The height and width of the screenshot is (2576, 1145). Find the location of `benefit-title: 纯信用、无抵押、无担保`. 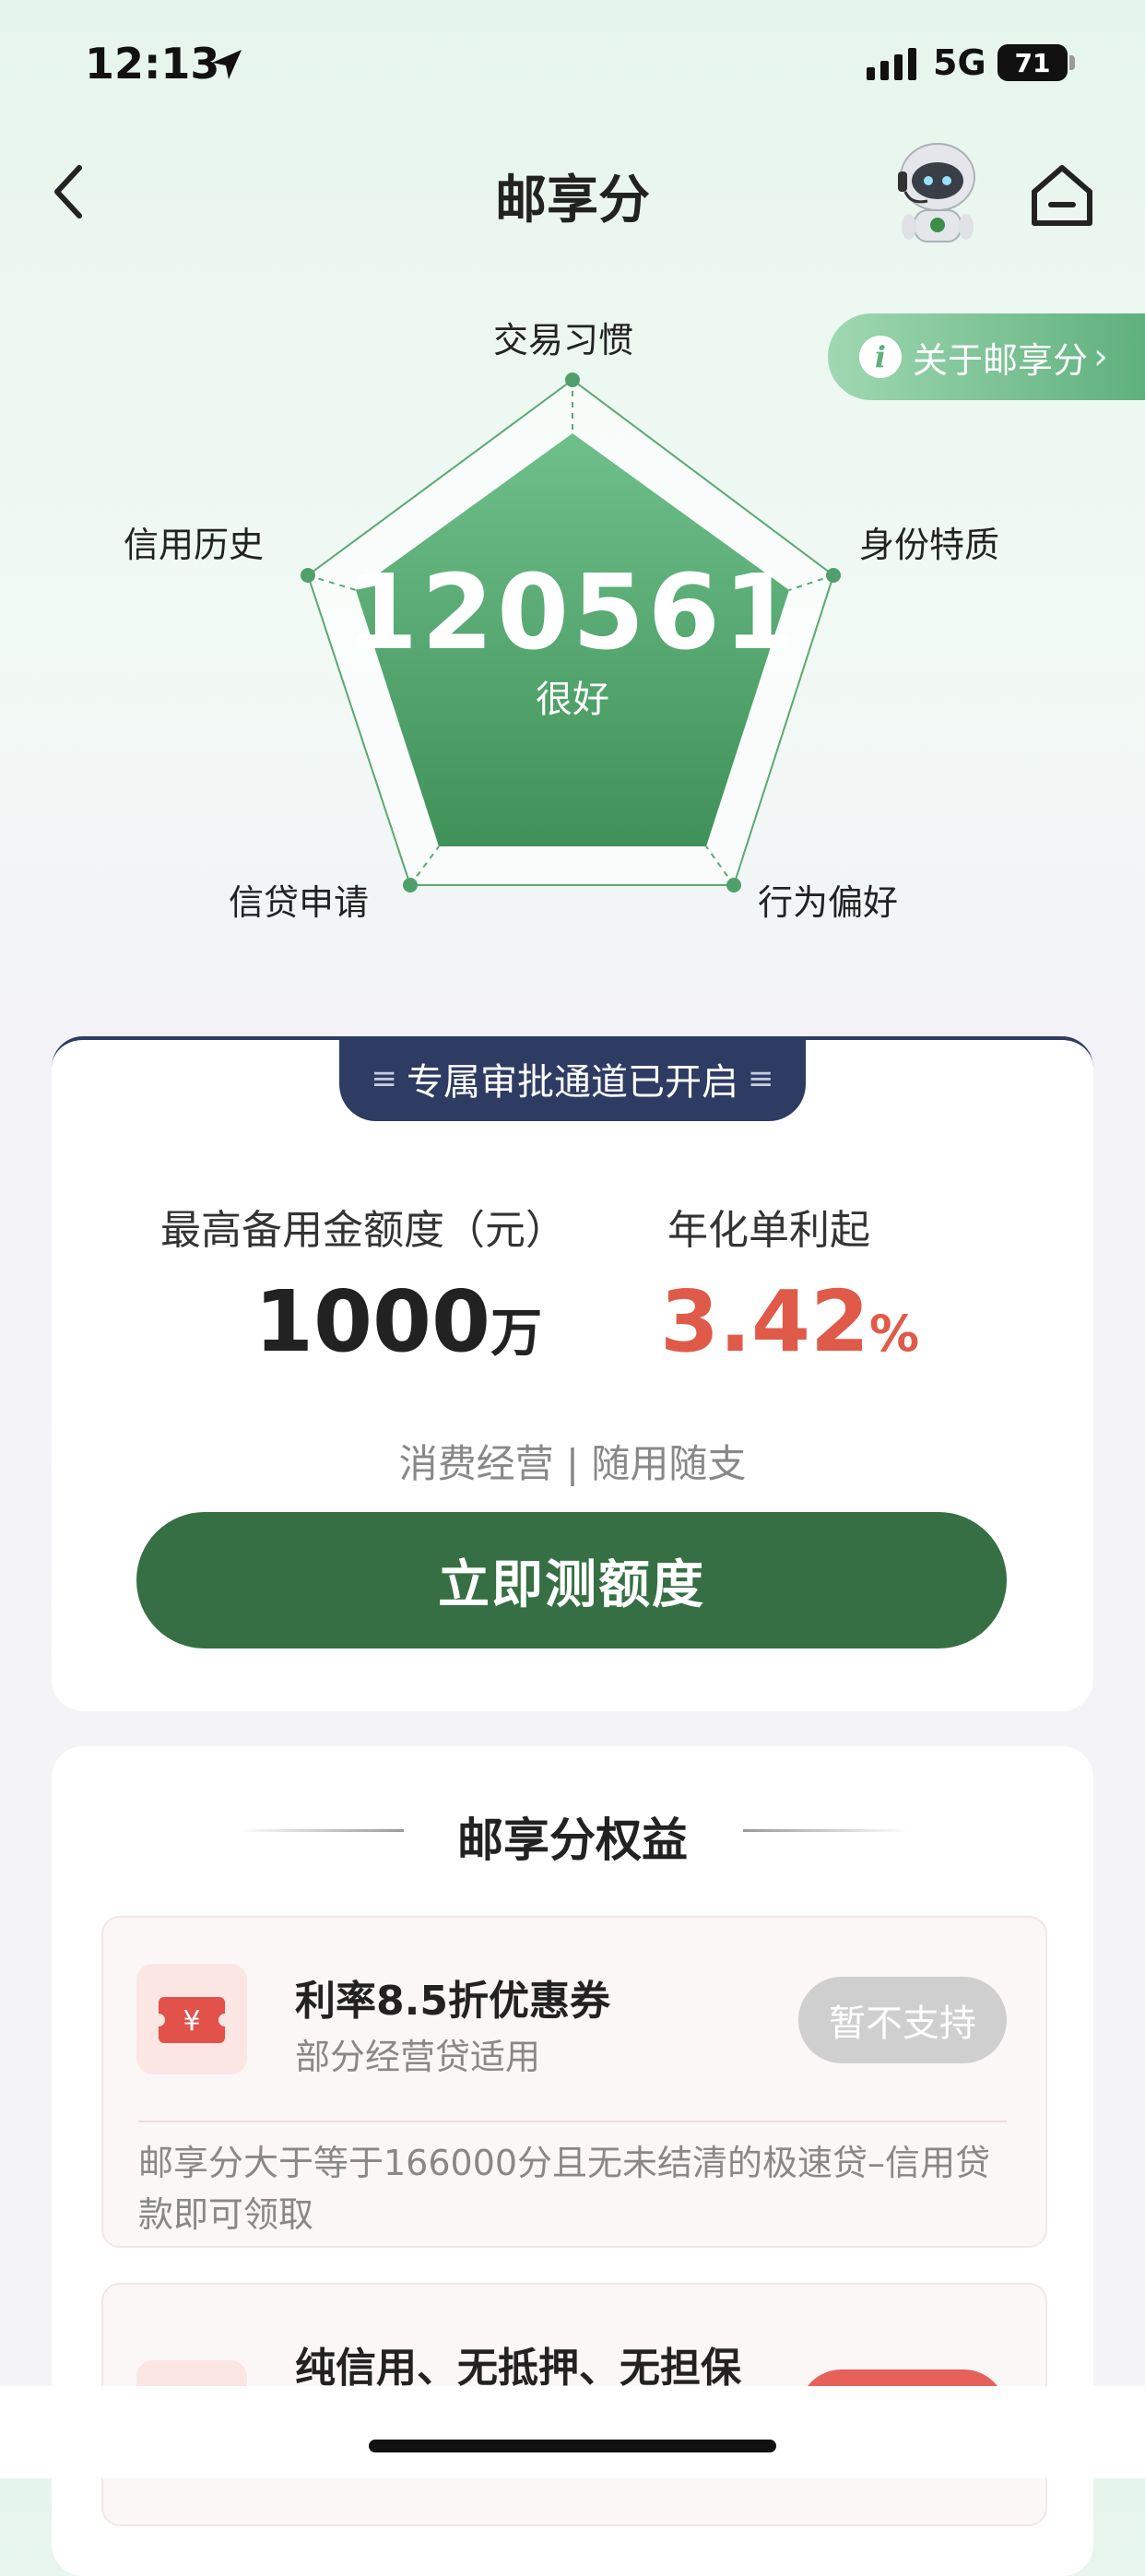

benefit-title: 纯信用、无抵押、无担保 is located at coordinates (518, 2368).